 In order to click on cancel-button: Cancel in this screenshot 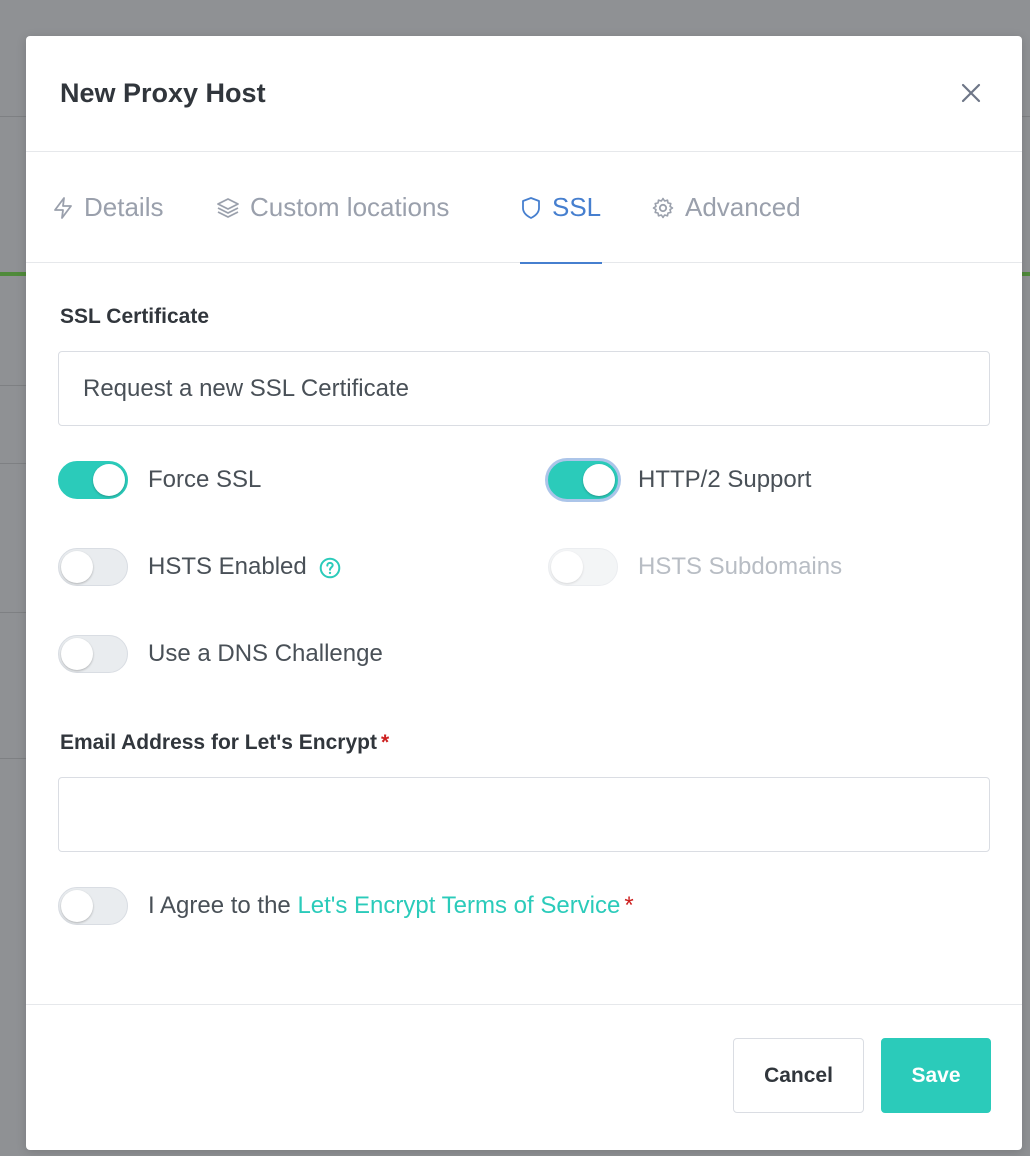, I will do `click(798, 1075)`.